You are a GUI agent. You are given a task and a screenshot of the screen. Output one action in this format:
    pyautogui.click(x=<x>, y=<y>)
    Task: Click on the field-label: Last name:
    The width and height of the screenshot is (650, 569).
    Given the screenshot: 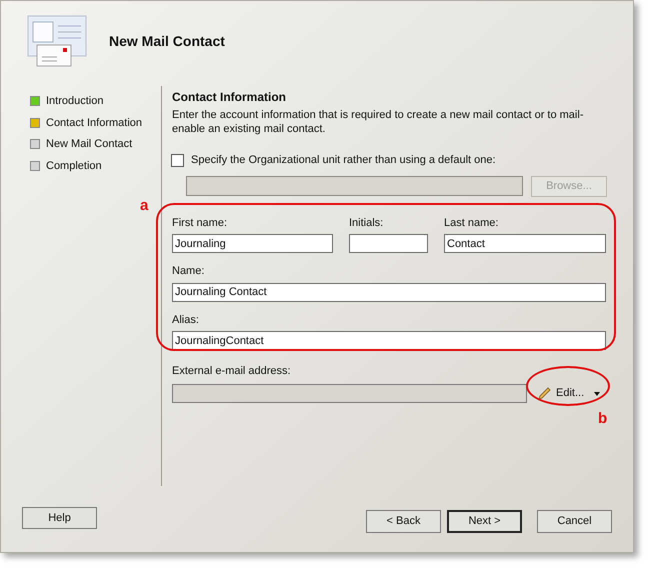 What is the action you would take?
    pyautogui.click(x=472, y=223)
    